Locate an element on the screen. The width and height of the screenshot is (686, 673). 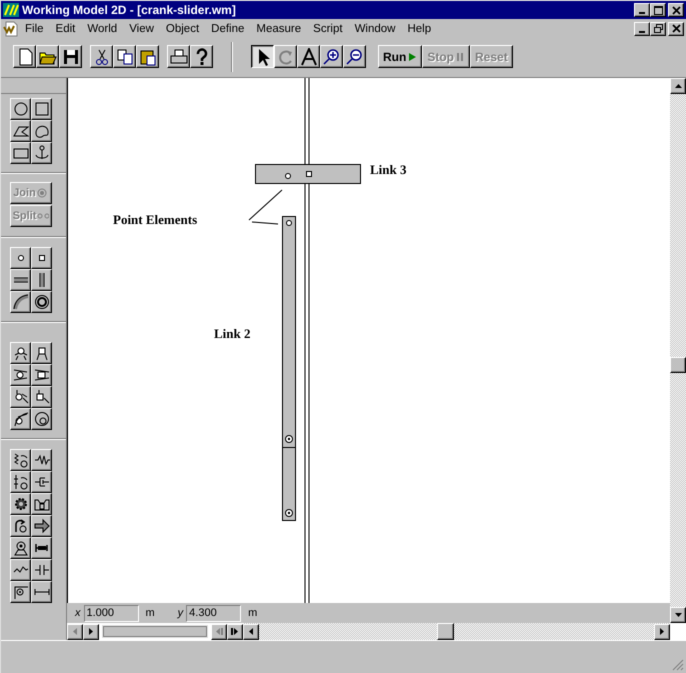
clipboard-icon is located at coordinates (147, 57).